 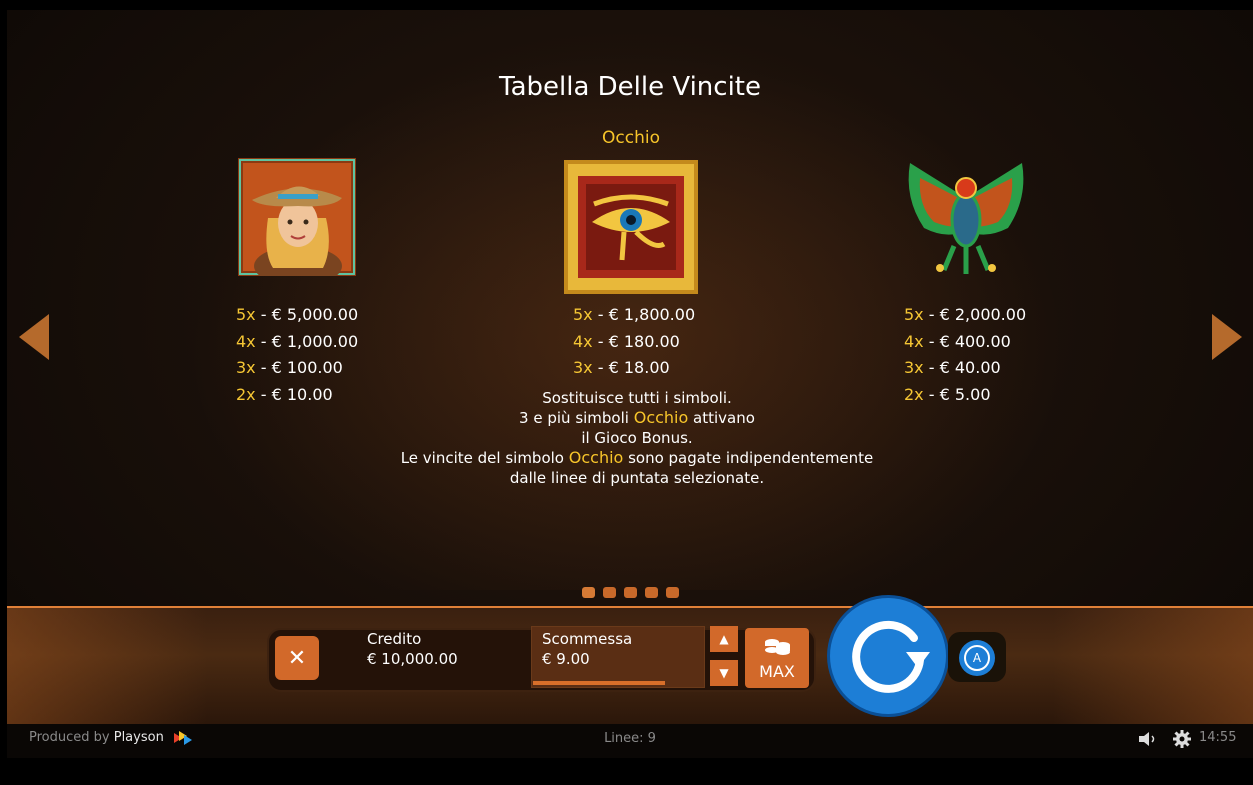 What do you see at coordinates (644, 341) in the screenshot?
I see `pay-amount: € 180.00` at bounding box center [644, 341].